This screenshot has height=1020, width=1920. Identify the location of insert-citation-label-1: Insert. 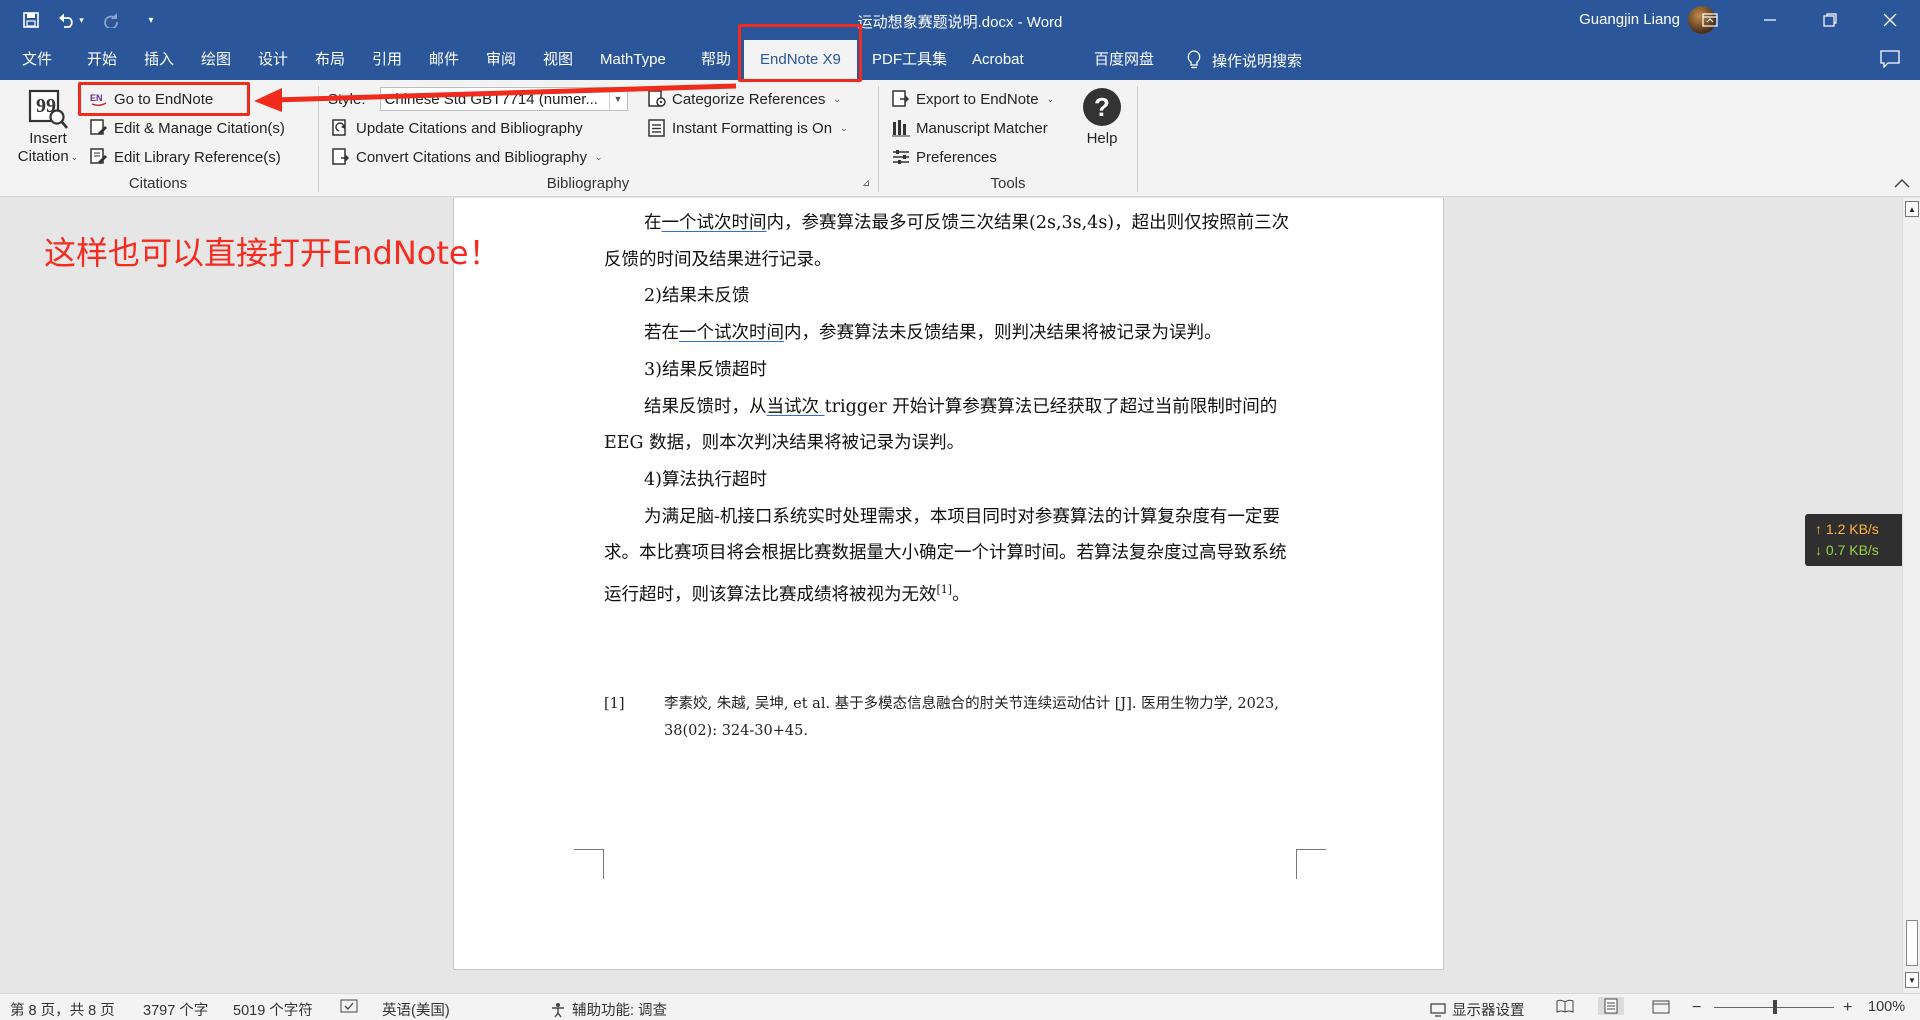
(48, 138).